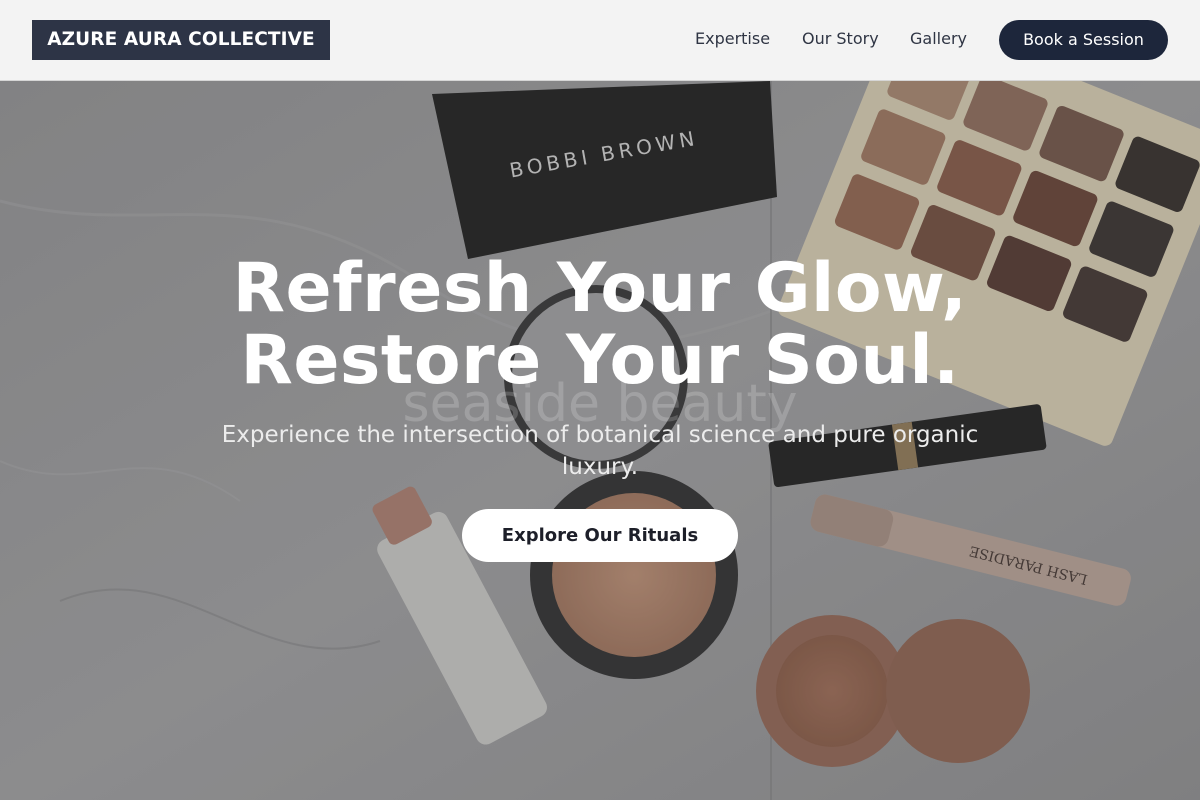 The height and width of the screenshot is (800, 1200). What do you see at coordinates (600, 288) in the screenshot?
I see `hero-title-line-1: Refresh Your Glow,` at bounding box center [600, 288].